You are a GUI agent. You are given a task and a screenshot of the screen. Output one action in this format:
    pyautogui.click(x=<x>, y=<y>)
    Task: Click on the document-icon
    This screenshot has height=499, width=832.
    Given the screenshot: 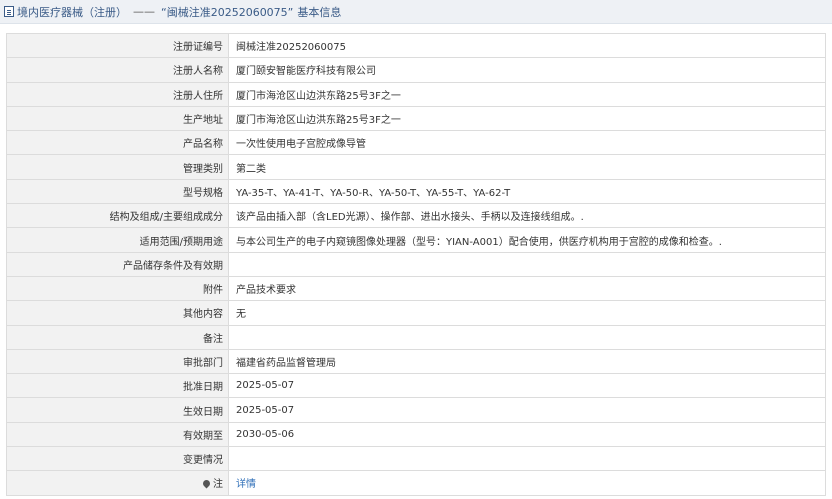 What is the action you would take?
    pyautogui.click(x=9, y=11)
    